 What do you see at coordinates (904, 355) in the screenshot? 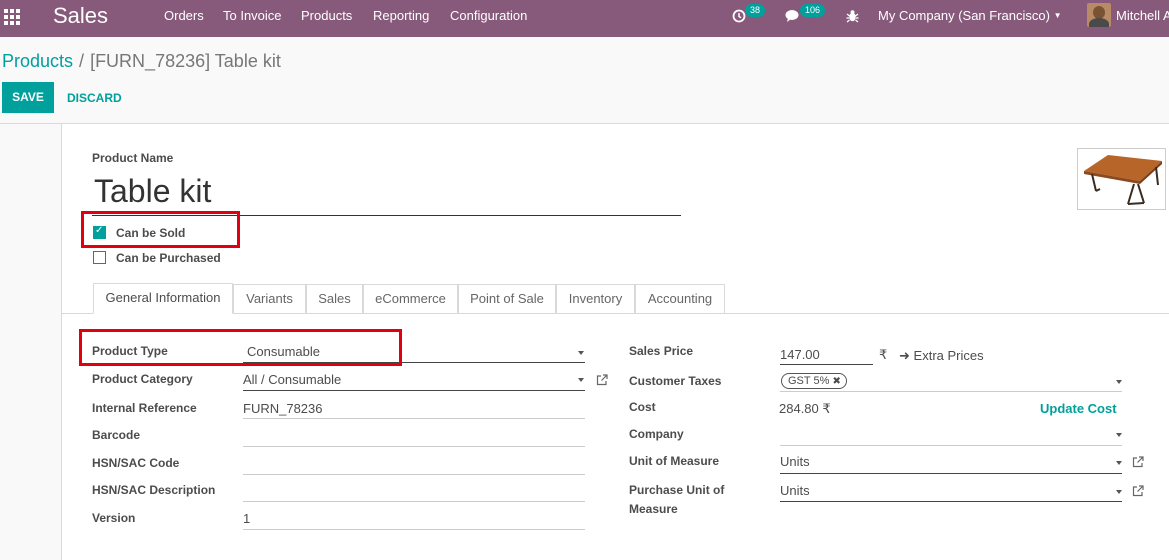
I see `arrow-right-icon: ➜` at bounding box center [904, 355].